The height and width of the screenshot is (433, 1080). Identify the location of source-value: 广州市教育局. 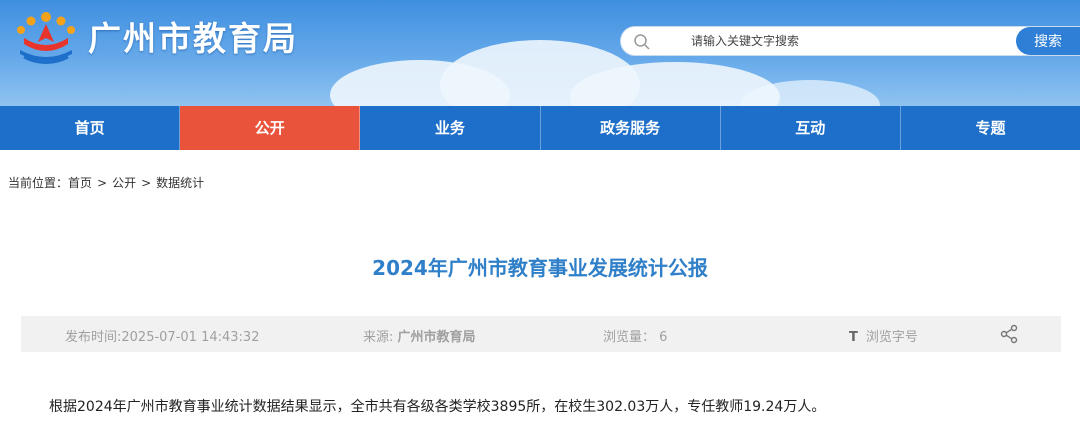
(436, 337).